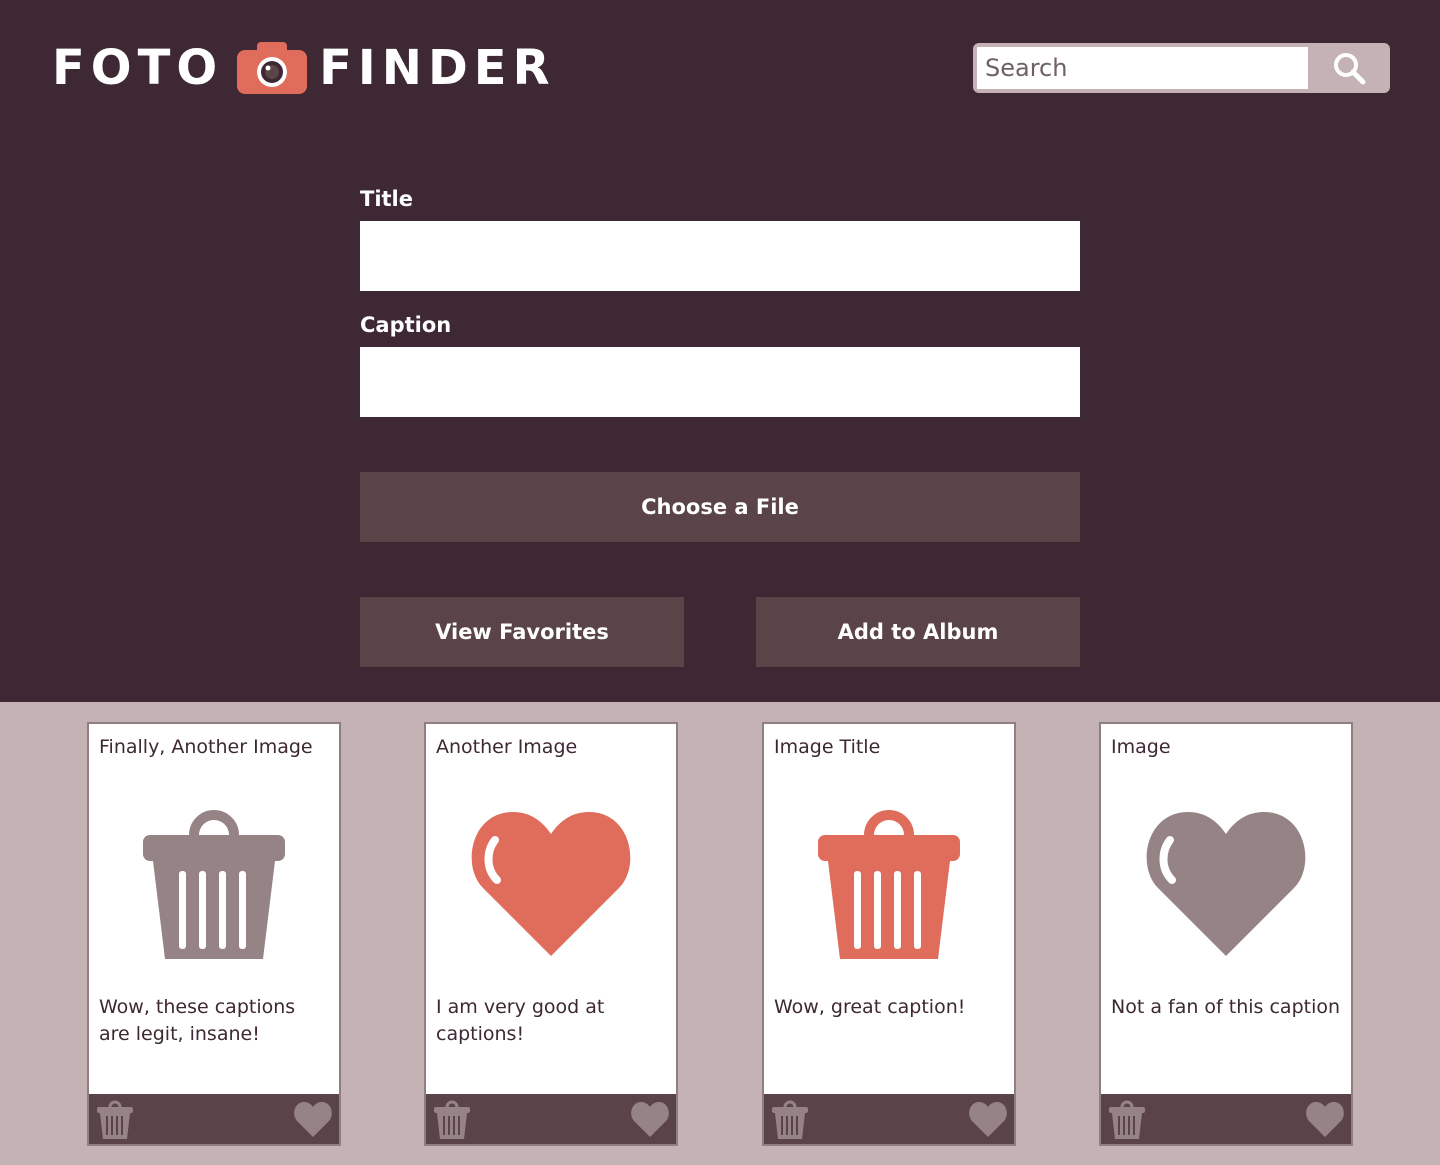  Describe the element at coordinates (272, 68) in the screenshot. I see `camera-icon` at that location.